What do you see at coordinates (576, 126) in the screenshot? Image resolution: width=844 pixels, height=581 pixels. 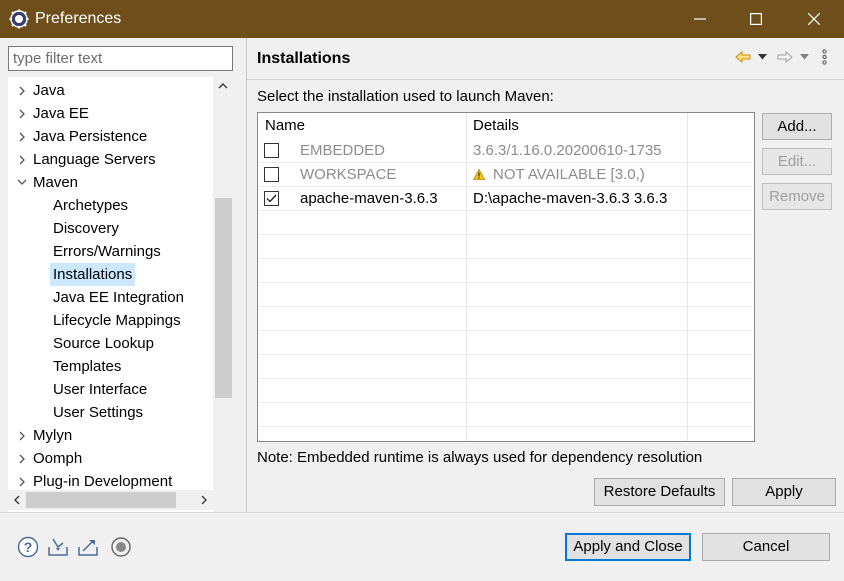 I see `column-header-details: Details` at bounding box center [576, 126].